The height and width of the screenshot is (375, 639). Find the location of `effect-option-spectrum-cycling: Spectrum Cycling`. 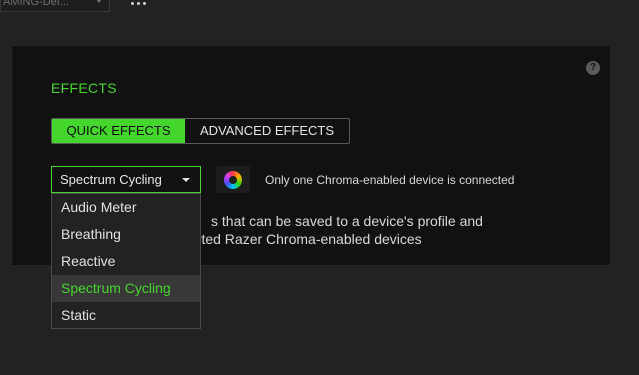

effect-option-spectrum-cycling: Spectrum Cycling is located at coordinates (126, 288).